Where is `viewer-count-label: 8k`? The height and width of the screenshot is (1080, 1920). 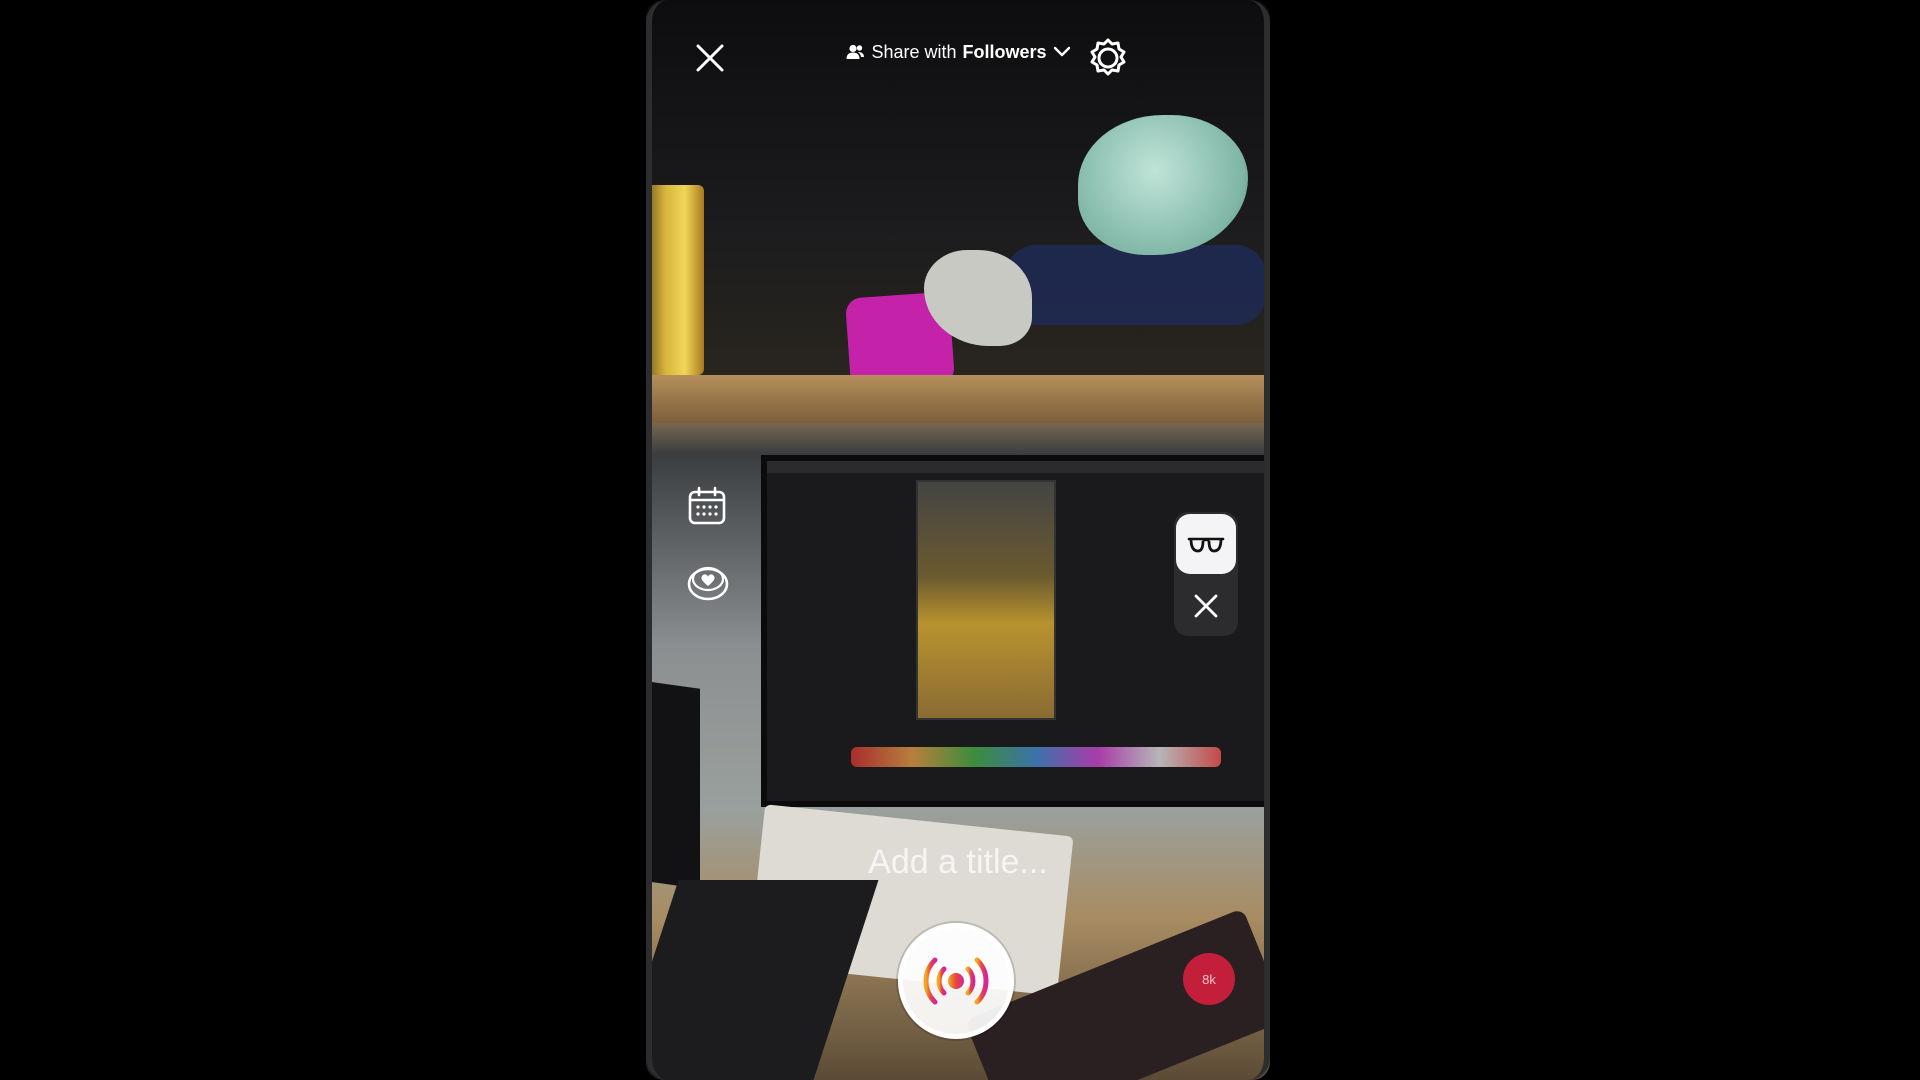
viewer-count-label: 8k is located at coordinates (1209, 979).